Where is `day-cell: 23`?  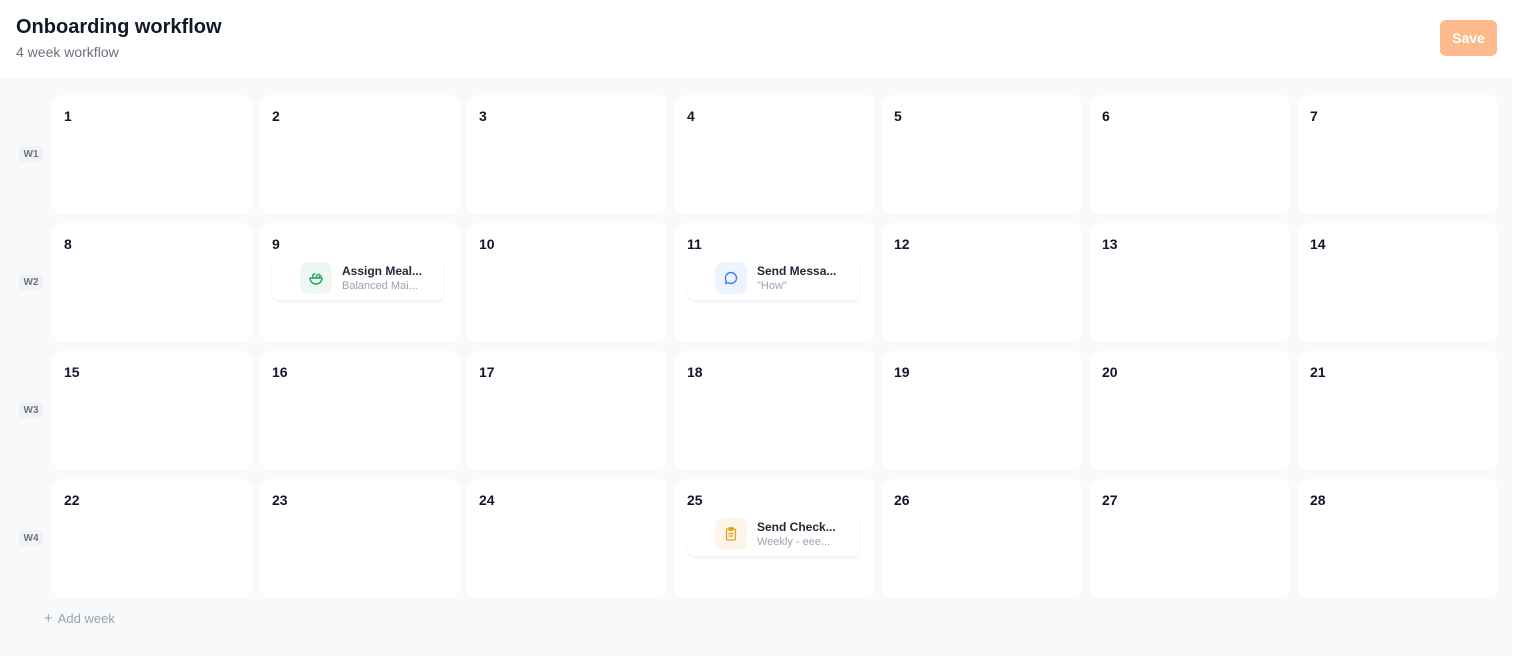 day-cell: 23 is located at coordinates (360, 538).